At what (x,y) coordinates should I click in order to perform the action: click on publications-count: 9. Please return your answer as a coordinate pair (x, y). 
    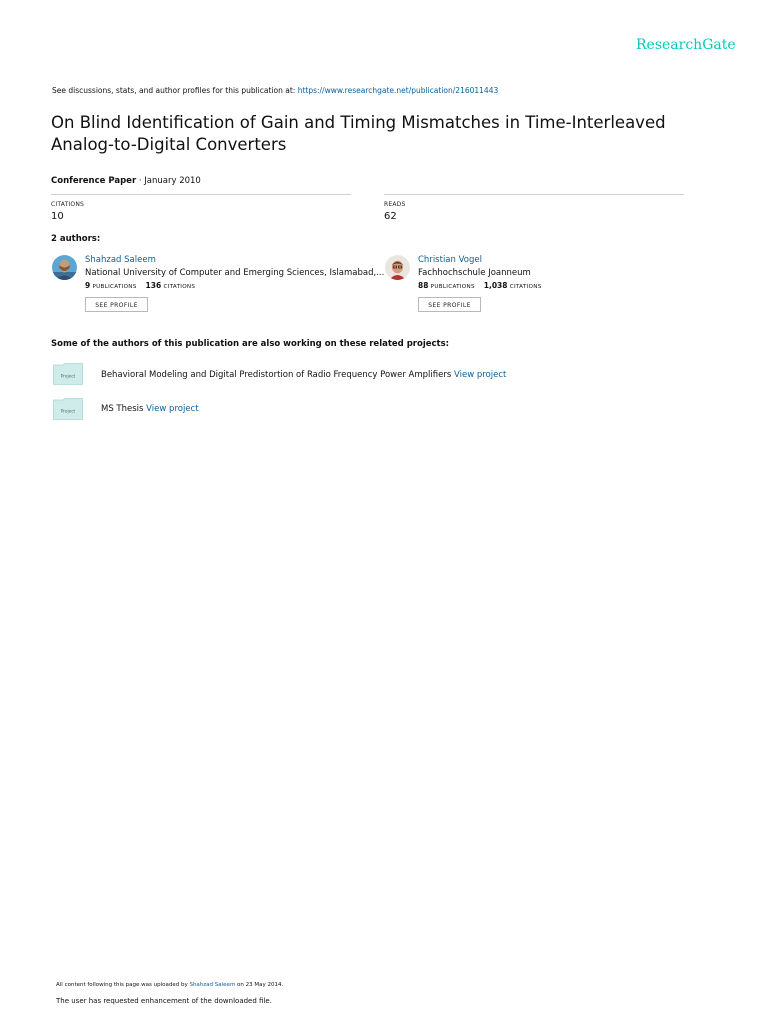
    Looking at the image, I should click on (88, 285).